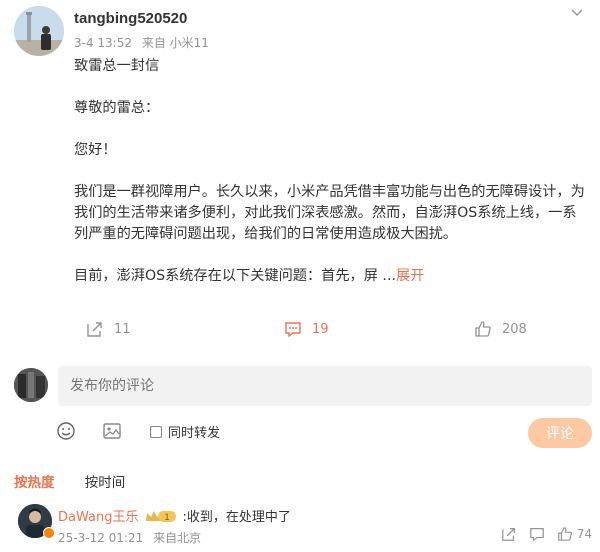 This screenshot has width=600, height=552. What do you see at coordinates (236, 517) in the screenshot?
I see `comment-text: :收到，在处理中了` at bounding box center [236, 517].